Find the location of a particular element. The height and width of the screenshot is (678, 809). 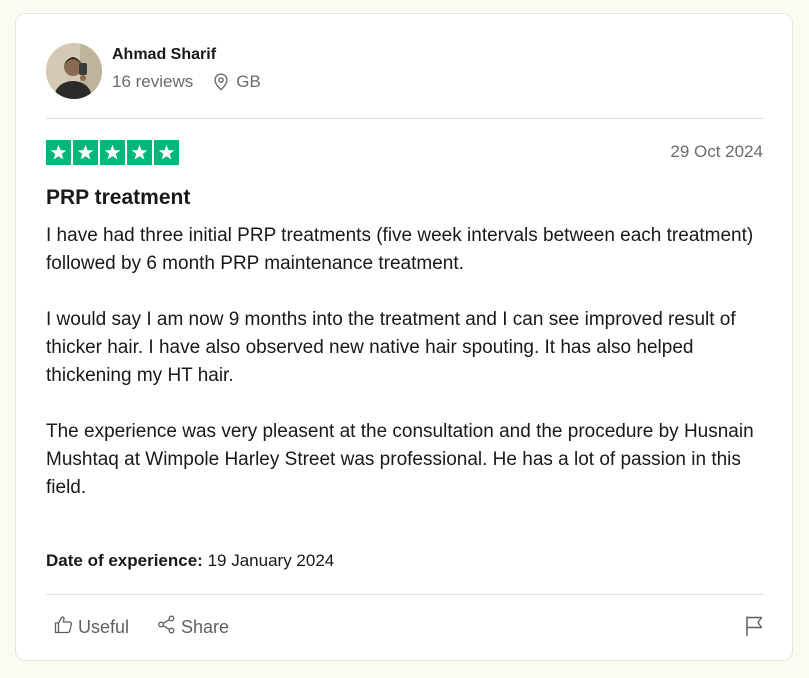

share-label: Share is located at coordinates (205, 626).